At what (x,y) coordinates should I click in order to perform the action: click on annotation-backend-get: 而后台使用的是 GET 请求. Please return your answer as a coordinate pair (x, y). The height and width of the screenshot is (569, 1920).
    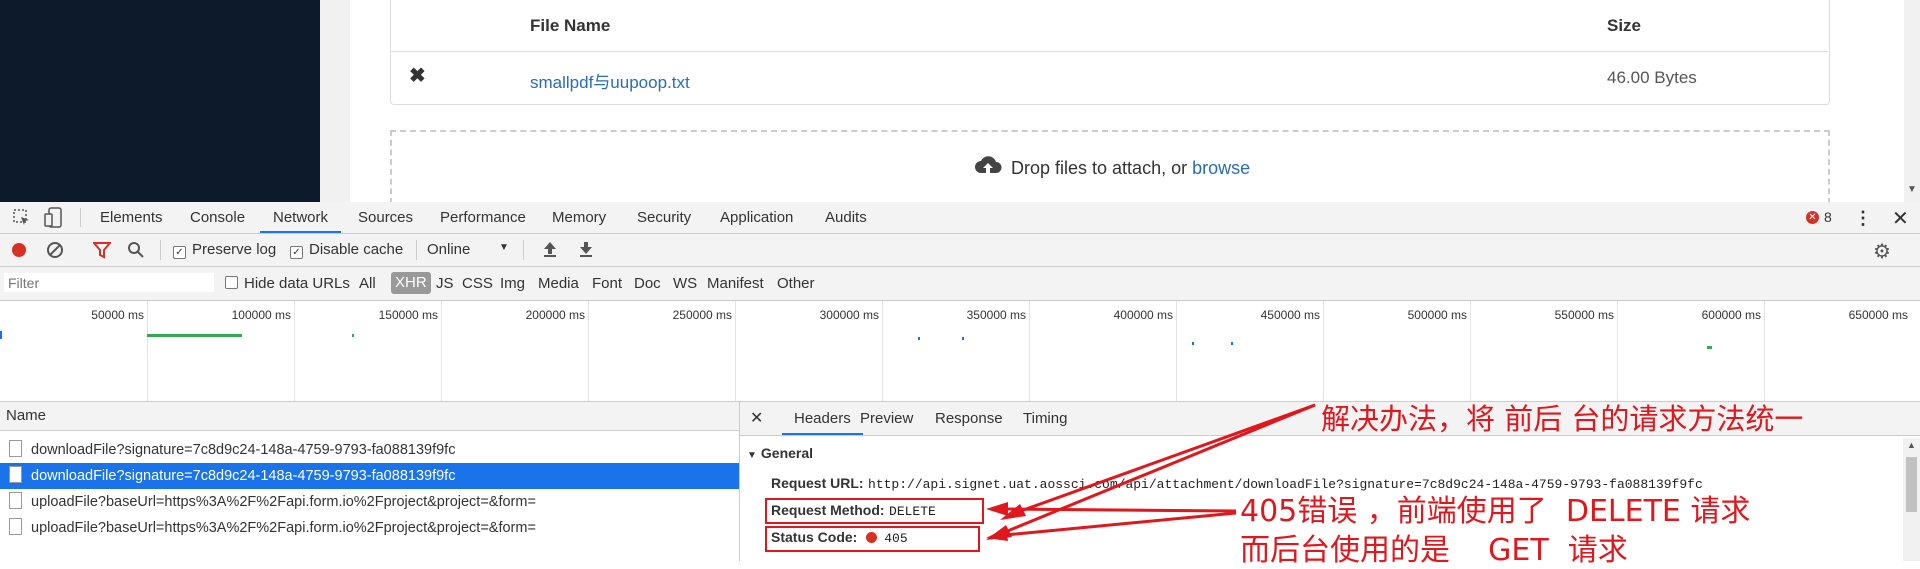
    Looking at the image, I should click on (1434, 550).